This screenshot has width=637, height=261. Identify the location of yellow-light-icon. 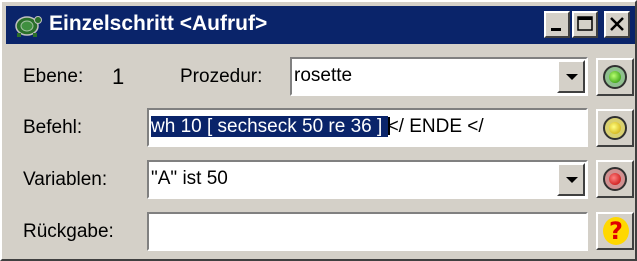
(615, 128).